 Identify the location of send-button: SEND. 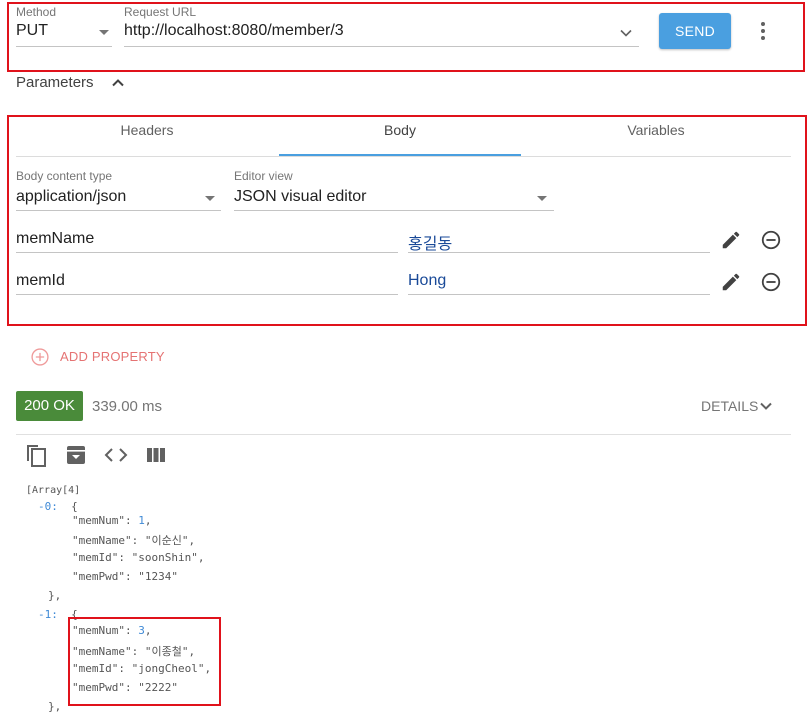
(695, 31).